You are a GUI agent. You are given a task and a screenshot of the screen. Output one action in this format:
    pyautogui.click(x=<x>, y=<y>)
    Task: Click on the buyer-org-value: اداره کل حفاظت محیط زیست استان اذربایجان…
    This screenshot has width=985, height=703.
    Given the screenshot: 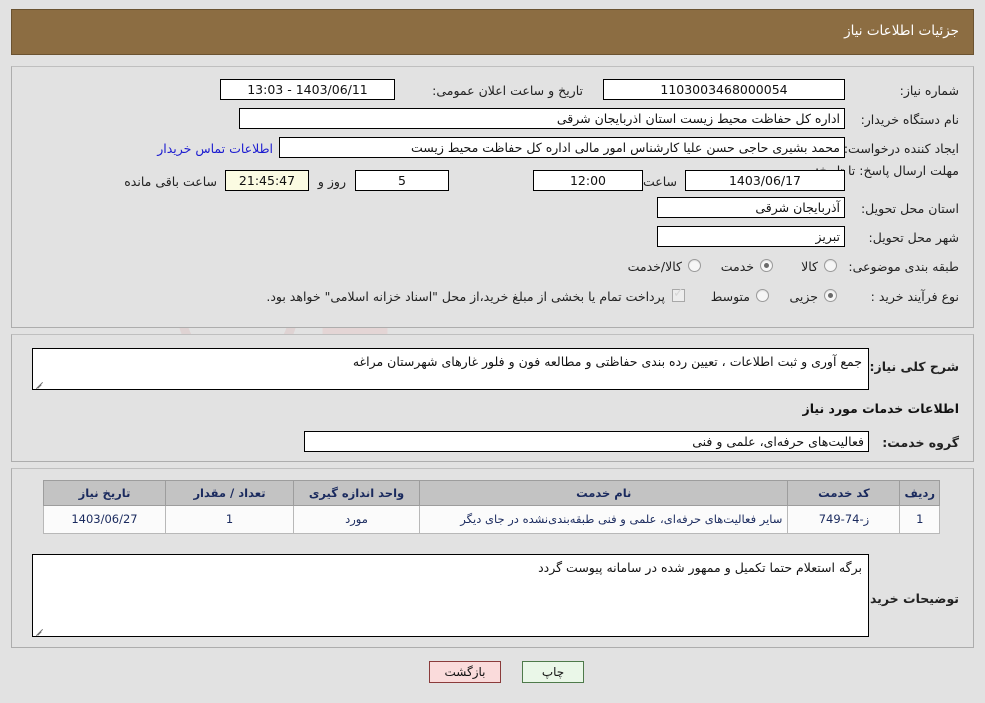 What is the action you would take?
    pyautogui.click(x=542, y=118)
    